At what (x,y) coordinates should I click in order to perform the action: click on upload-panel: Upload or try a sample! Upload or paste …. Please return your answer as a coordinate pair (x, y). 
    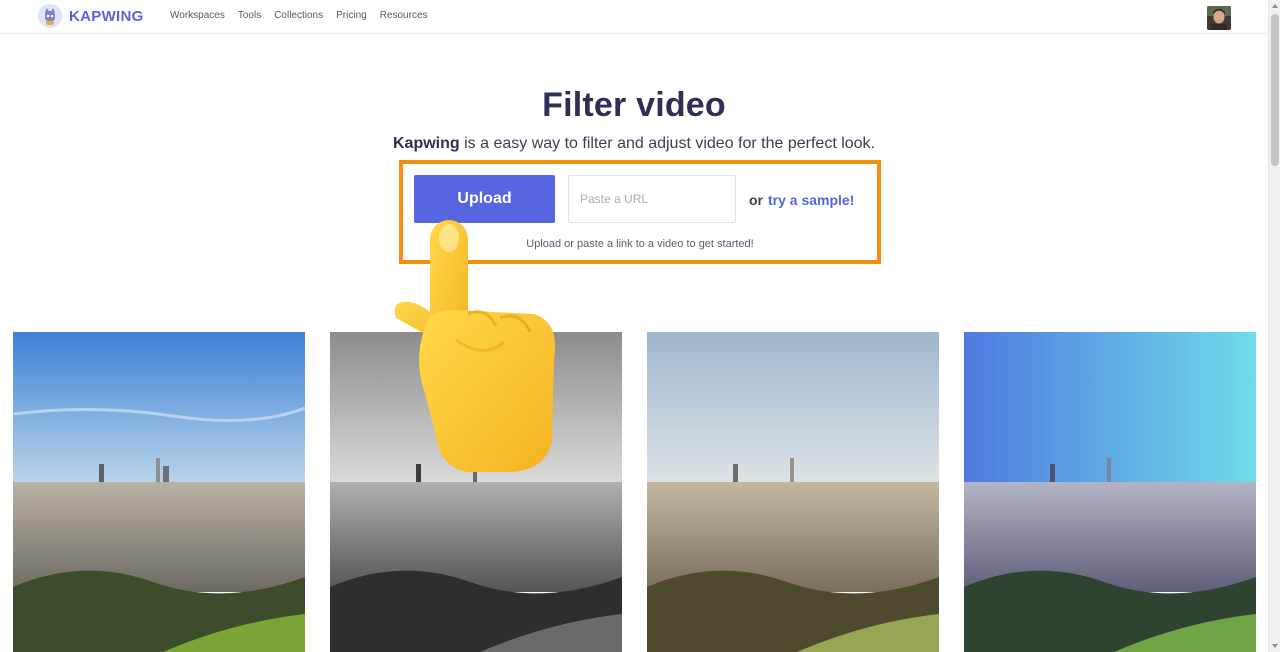
    Looking at the image, I should click on (640, 212).